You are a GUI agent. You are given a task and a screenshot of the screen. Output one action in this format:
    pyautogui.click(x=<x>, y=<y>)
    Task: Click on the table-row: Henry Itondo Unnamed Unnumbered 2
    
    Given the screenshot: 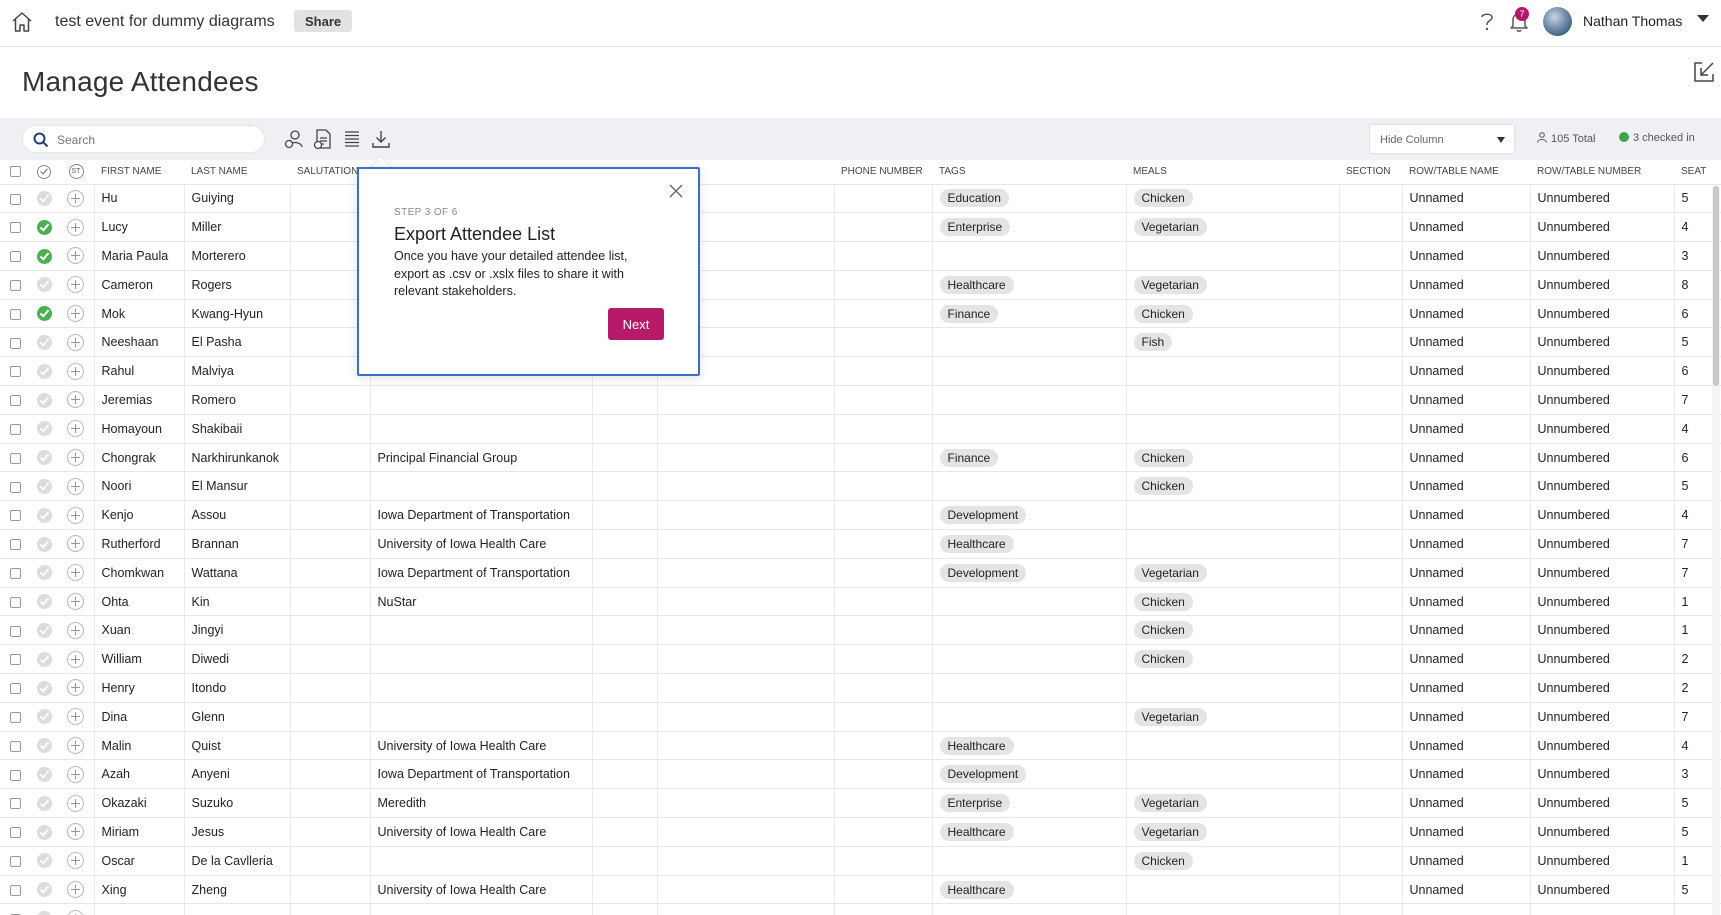 What is the action you would take?
    pyautogui.click(x=860, y=688)
    